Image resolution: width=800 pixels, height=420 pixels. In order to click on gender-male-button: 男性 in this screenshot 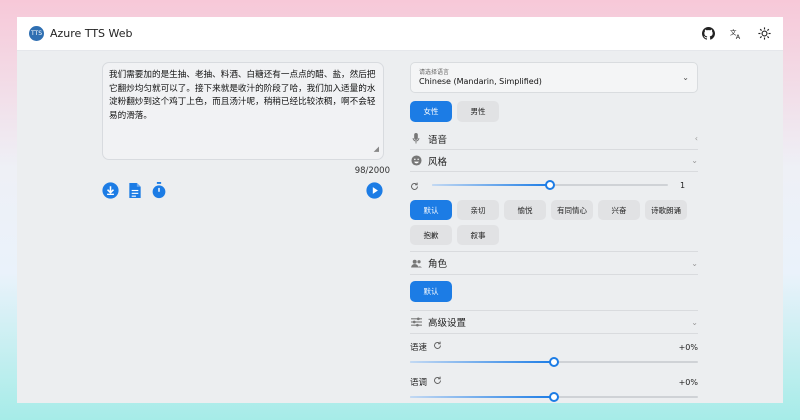, I will do `click(478, 111)`.